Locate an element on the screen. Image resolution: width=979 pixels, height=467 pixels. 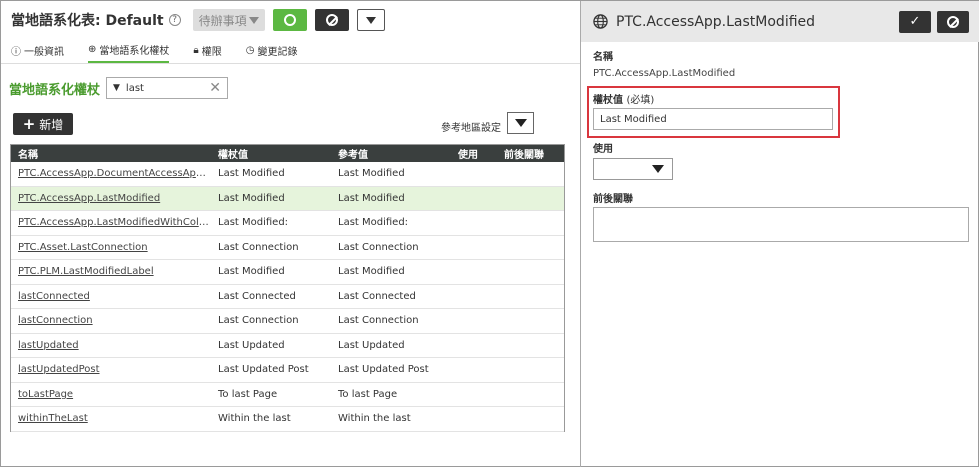
filter-icon: ▼ is located at coordinates (116, 88).